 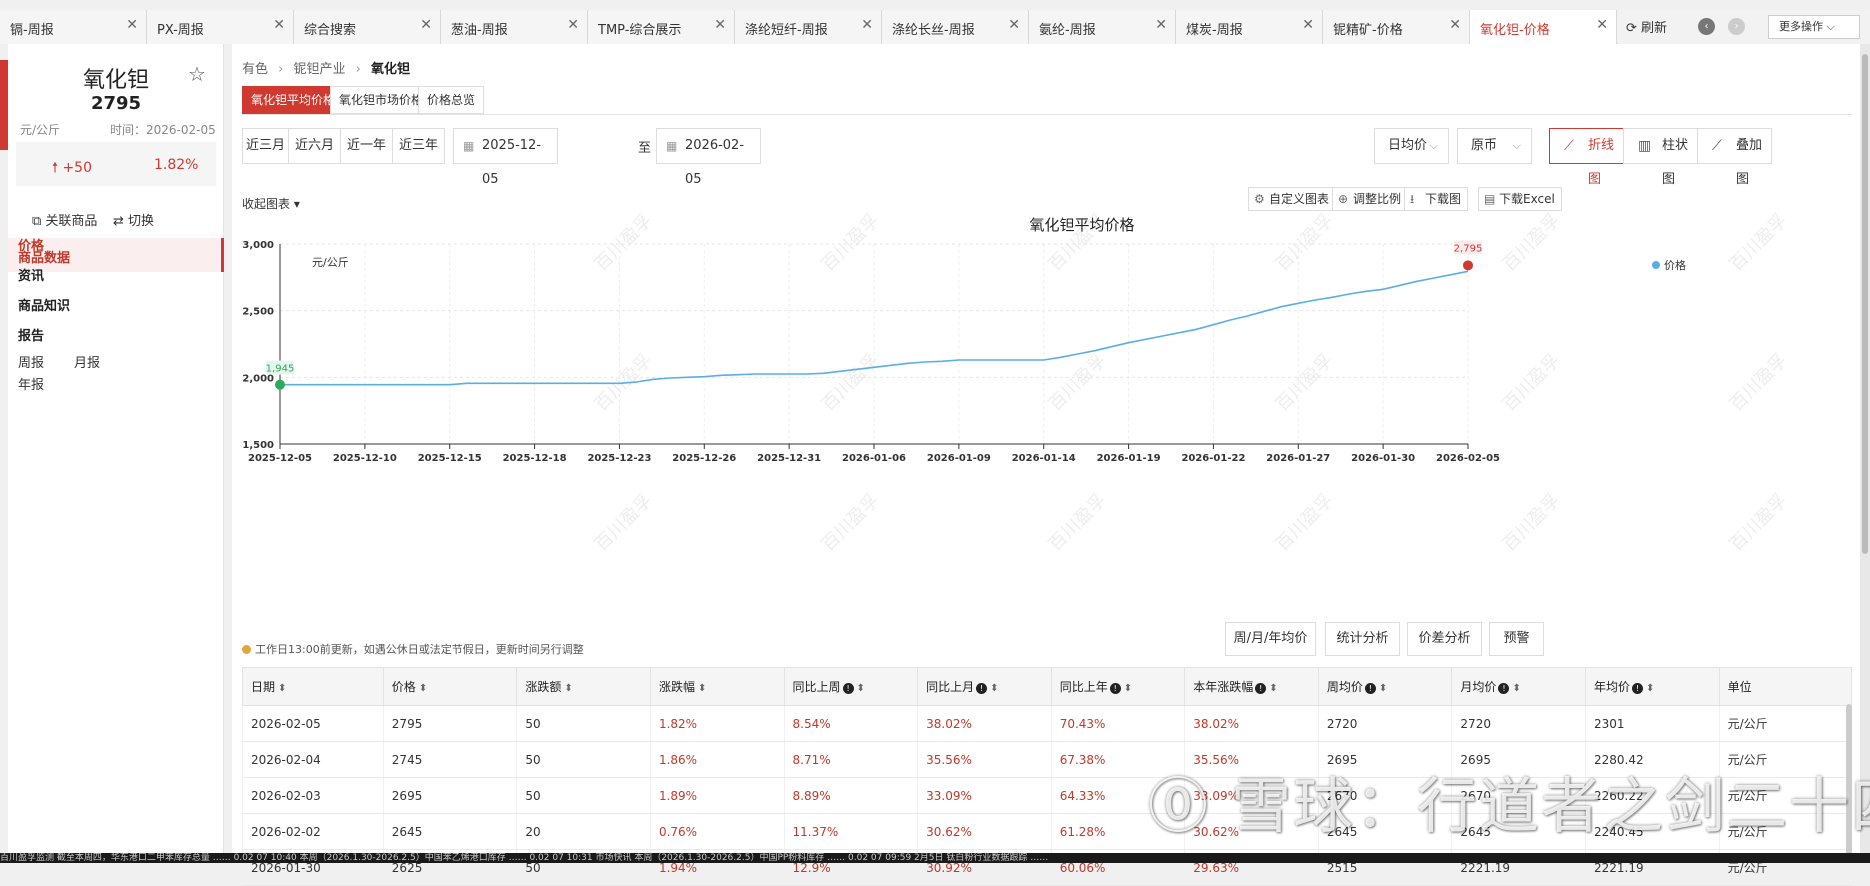 I want to click on statistics-button: 统计分析, so click(x=1362, y=639).